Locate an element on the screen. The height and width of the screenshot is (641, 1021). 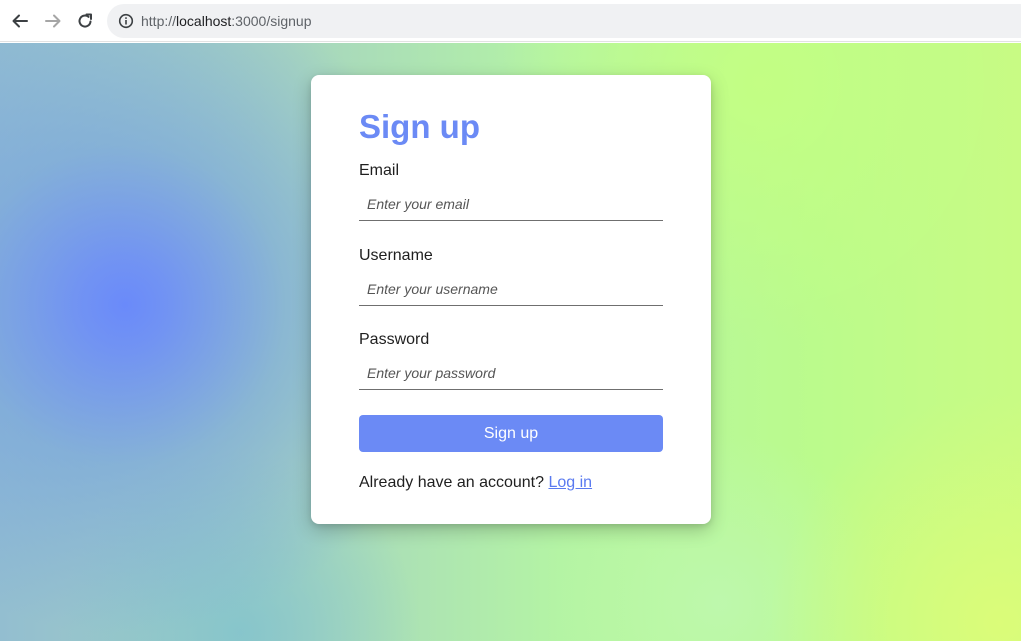
page-title: Sign up is located at coordinates (419, 126).